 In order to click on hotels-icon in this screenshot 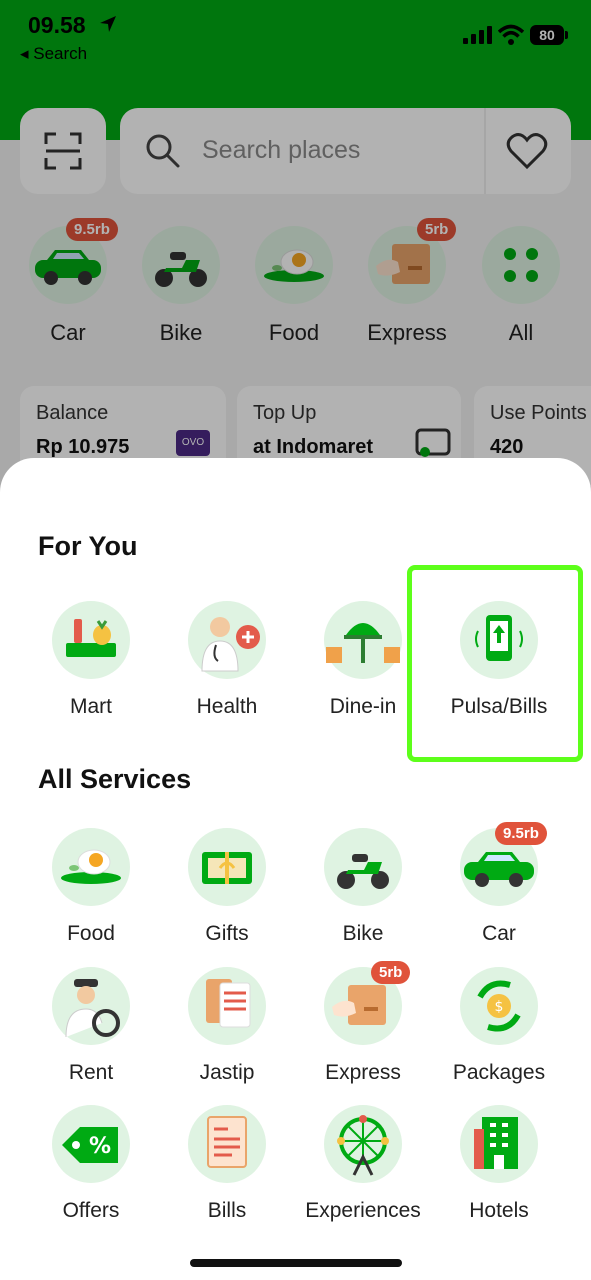, I will do `click(499, 1144)`.